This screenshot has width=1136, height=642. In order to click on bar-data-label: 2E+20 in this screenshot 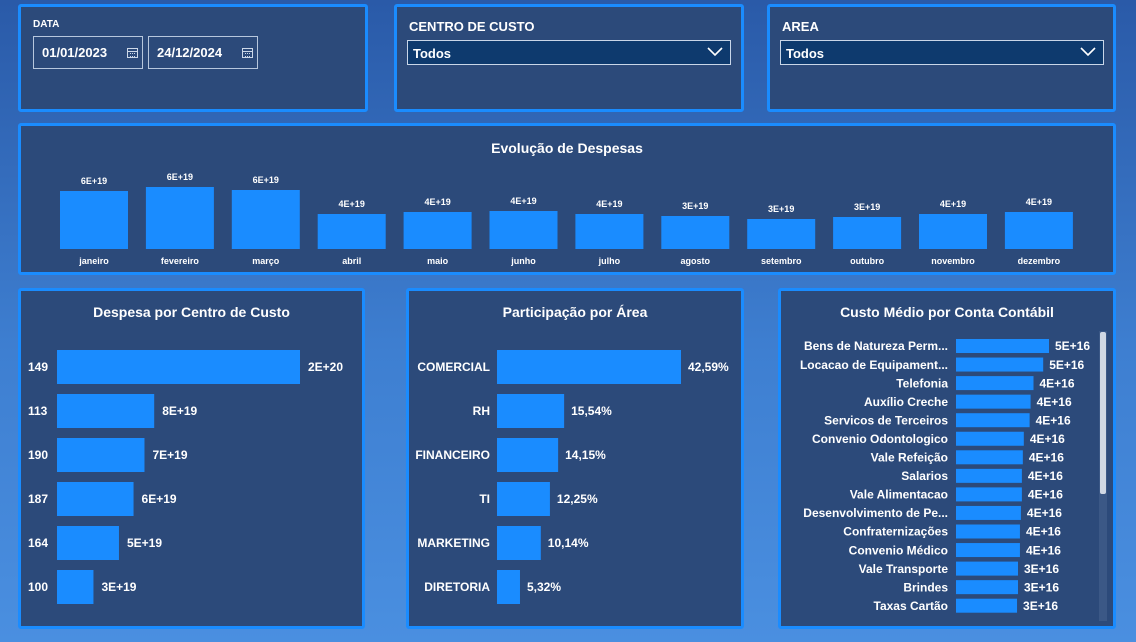, I will do `click(325, 367)`.